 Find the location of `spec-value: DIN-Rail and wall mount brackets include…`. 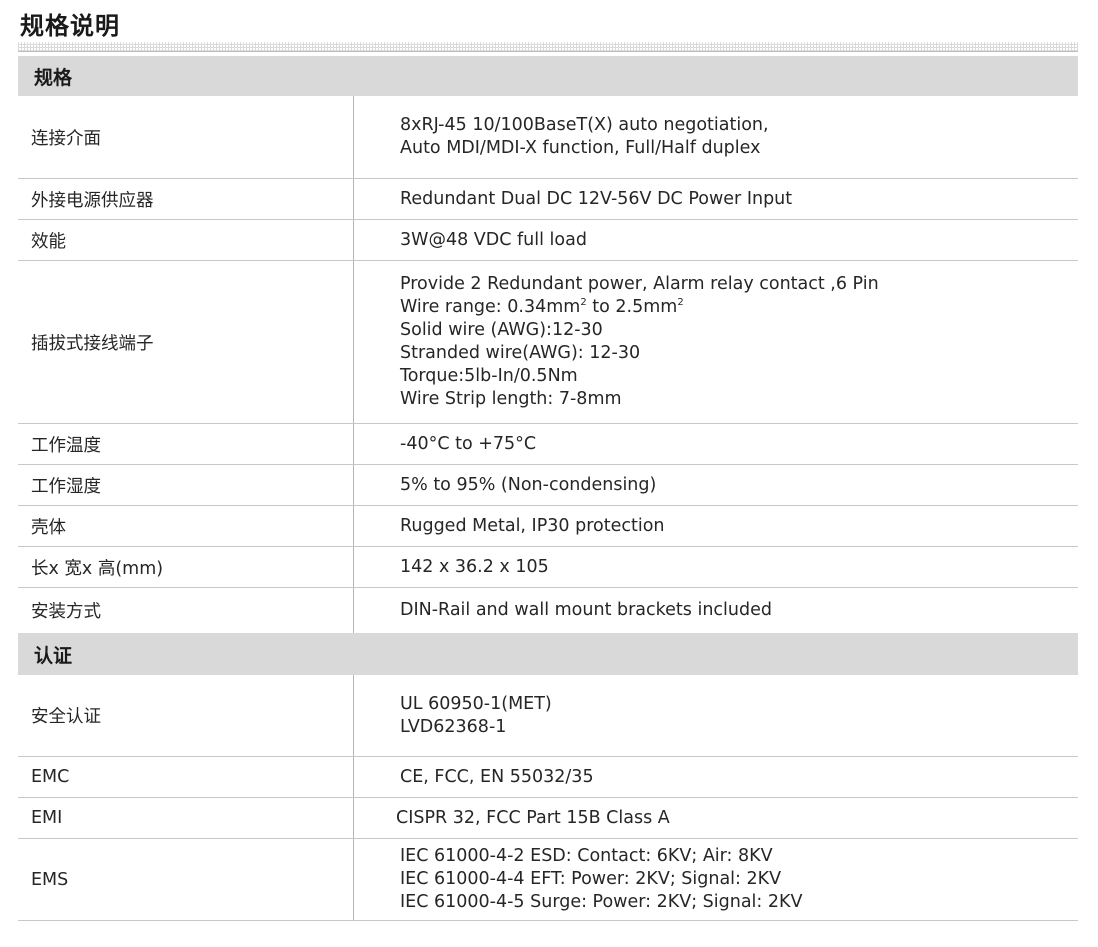

spec-value: DIN-Rail and wall mount brackets include… is located at coordinates (734, 610).